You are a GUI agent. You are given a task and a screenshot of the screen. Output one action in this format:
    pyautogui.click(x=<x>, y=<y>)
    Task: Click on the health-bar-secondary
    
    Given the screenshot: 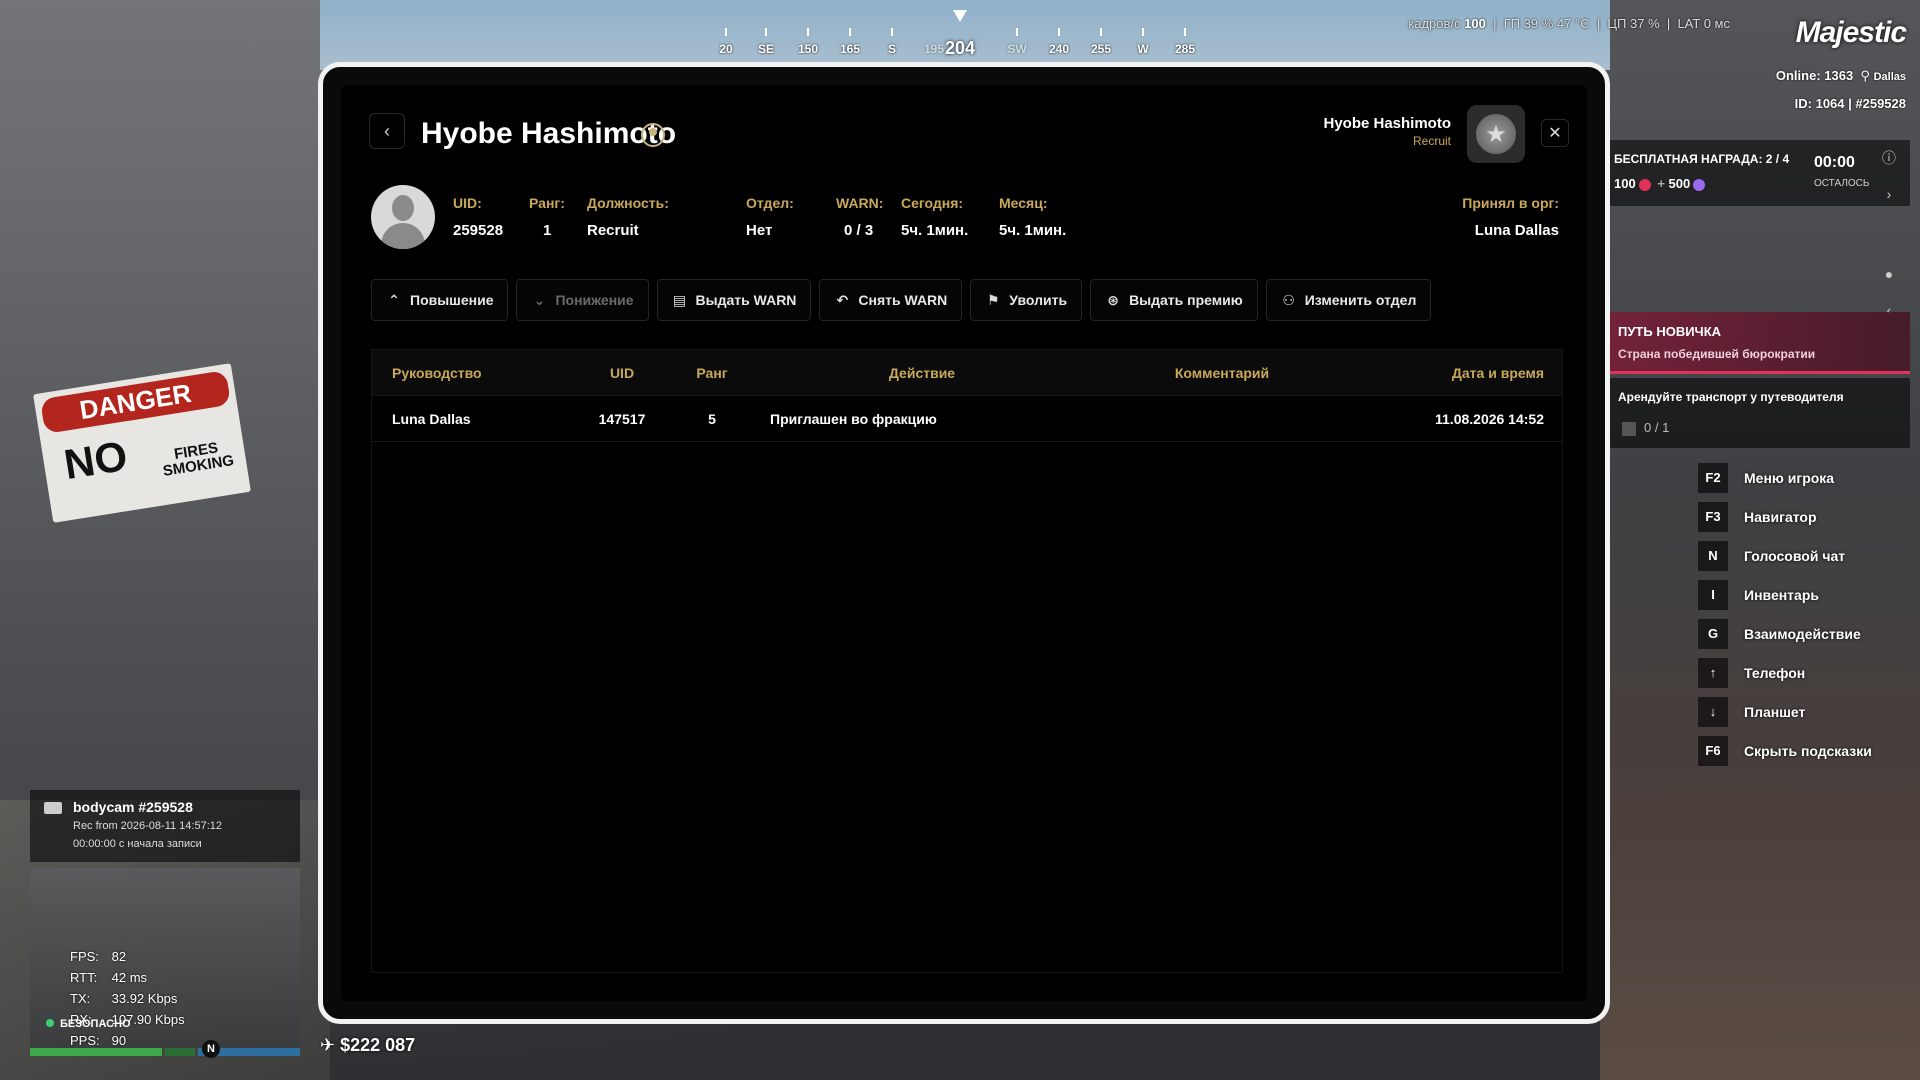 What is the action you would take?
    pyautogui.click(x=180, y=1052)
    